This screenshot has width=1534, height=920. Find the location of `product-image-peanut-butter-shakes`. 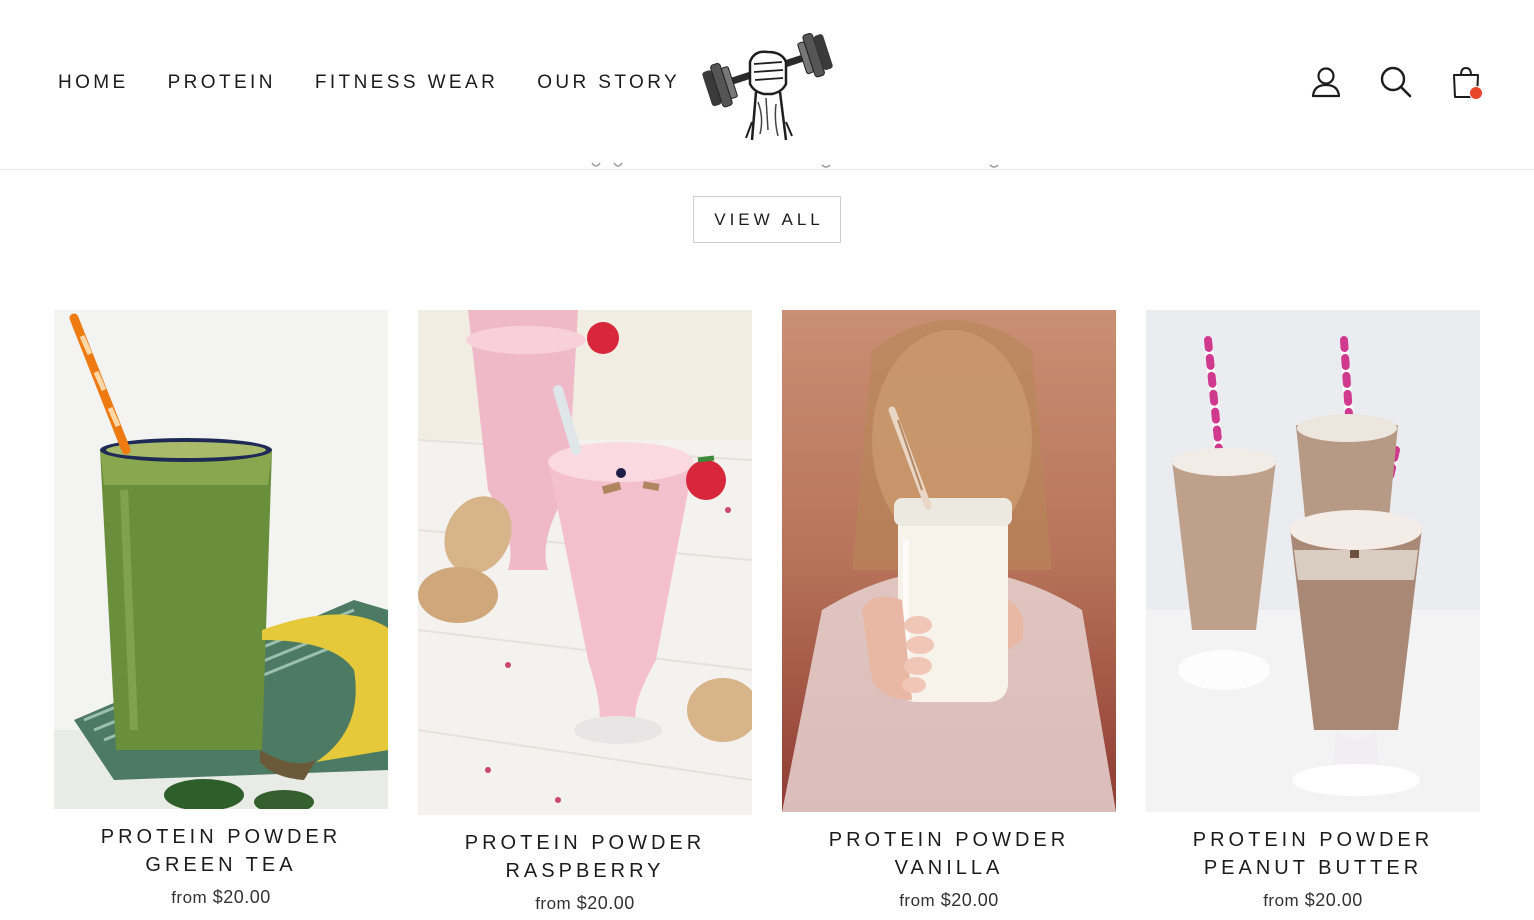

product-image-peanut-butter-shakes is located at coordinates (1313, 561).